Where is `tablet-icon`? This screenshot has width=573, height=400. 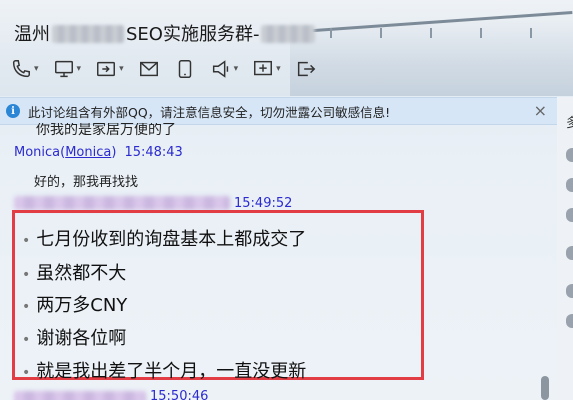
tablet-icon is located at coordinates (184, 69).